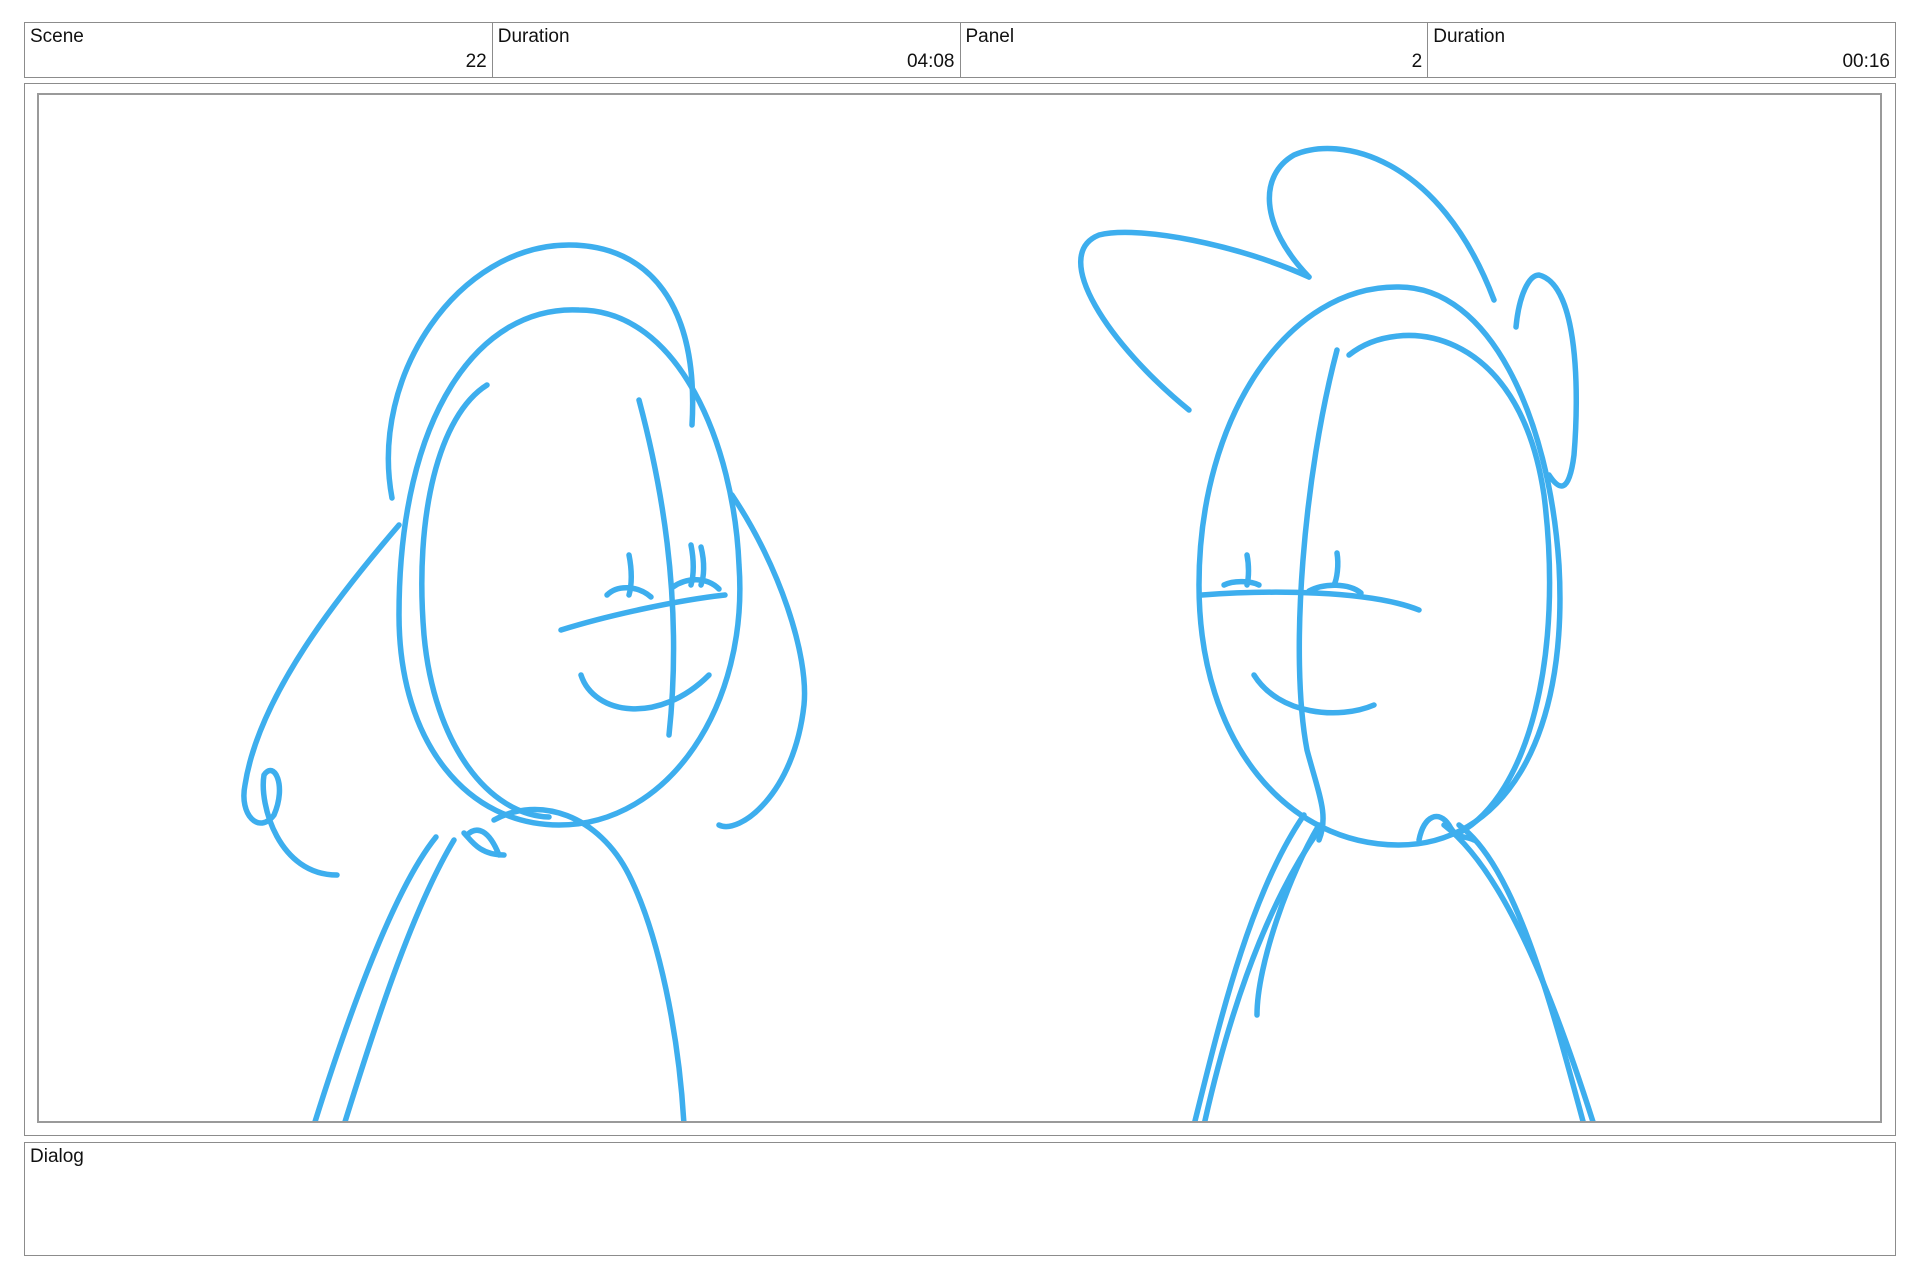 The image size is (1920, 1280). I want to click on right-body-right-inner, so click(1521, 971).